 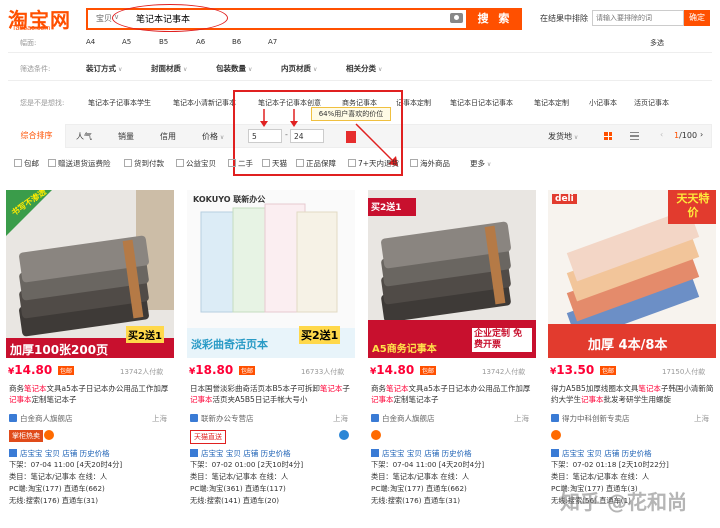 I want to click on size-option: B5, so click(x=163, y=42).